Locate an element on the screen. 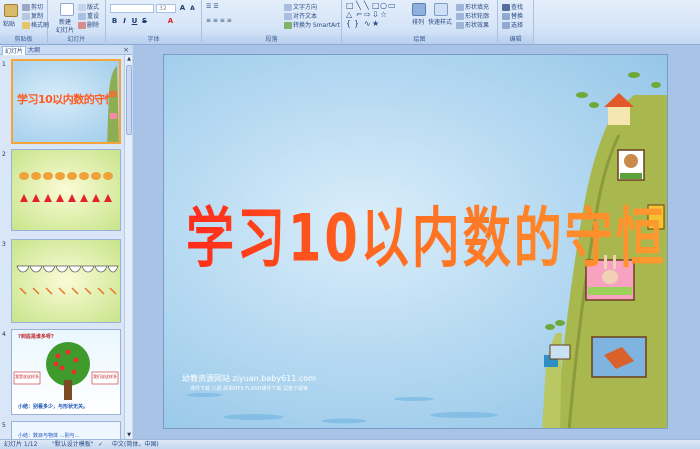  find-button: 查找 is located at coordinates (512, 6).